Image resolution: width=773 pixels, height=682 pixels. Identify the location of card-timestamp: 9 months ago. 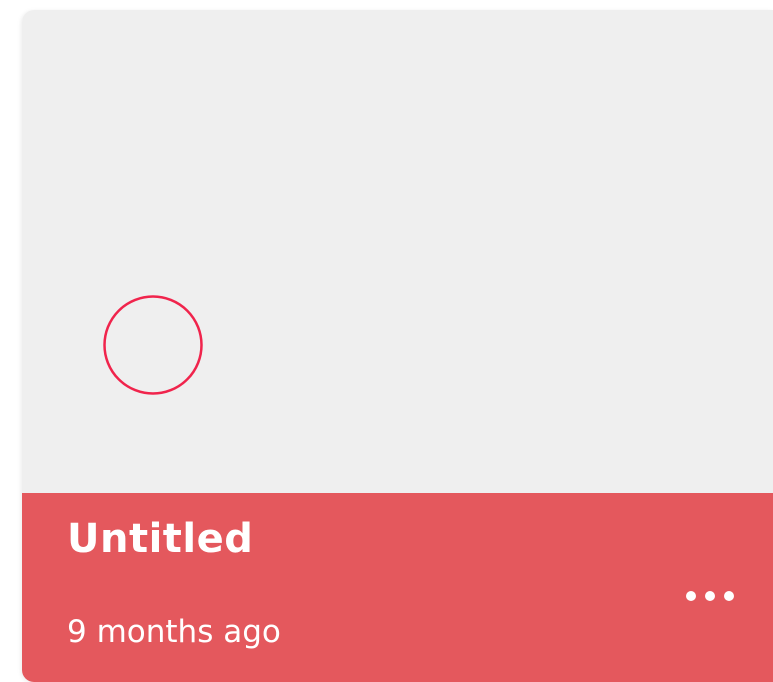
(174, 632).